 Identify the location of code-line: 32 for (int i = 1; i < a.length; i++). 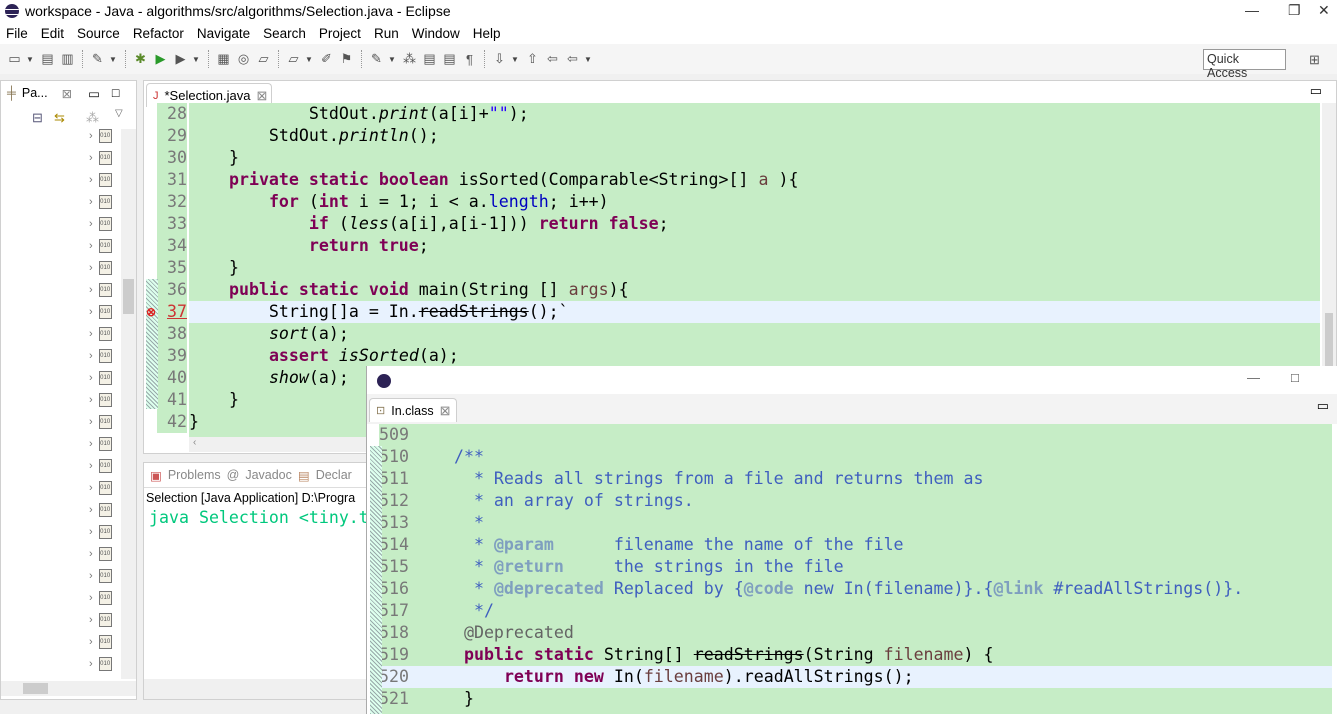
(738, 202).